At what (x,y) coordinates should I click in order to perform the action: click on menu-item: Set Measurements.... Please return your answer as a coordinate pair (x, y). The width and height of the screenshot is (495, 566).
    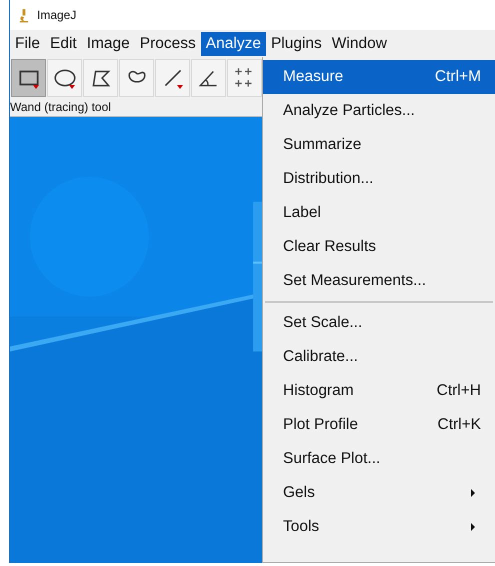
    Looking at the image, I should click on (379, 281).